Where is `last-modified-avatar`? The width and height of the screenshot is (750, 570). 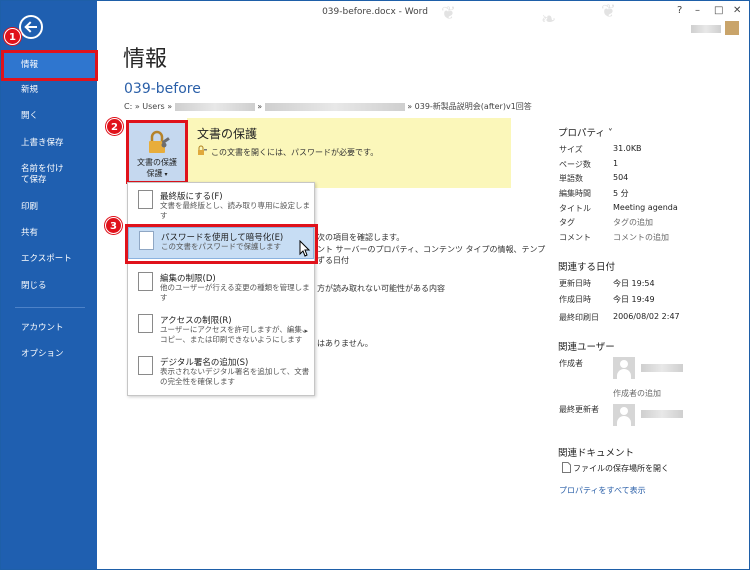 last-modified-avatar is located at coordinates (624, 415).